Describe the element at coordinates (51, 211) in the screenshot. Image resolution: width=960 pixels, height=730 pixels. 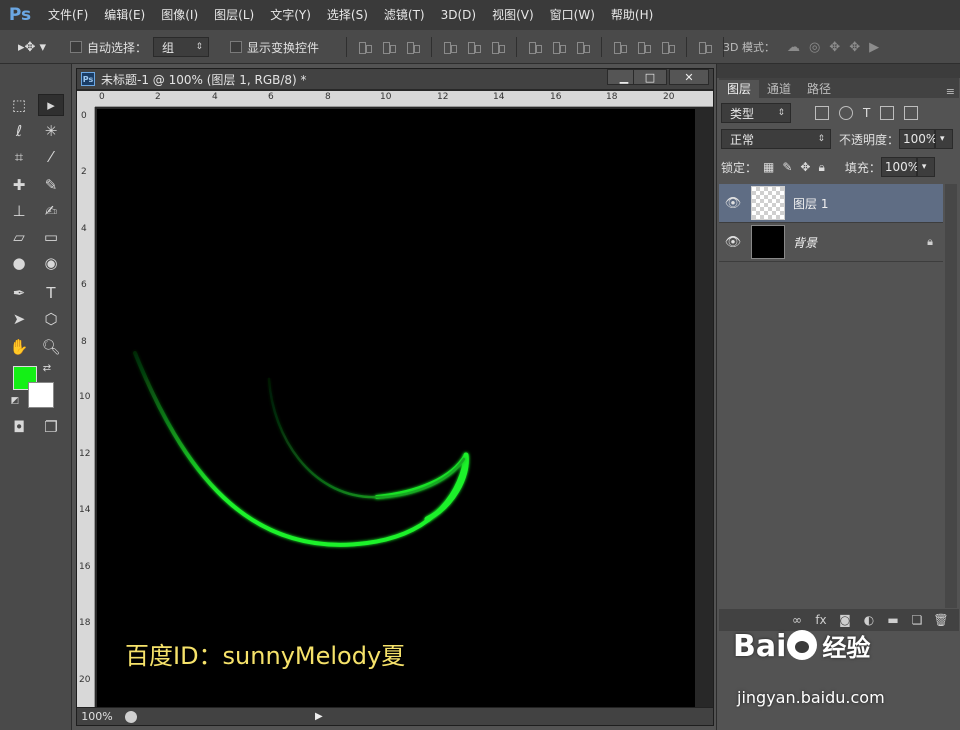
I see `history-brush-icon: ✍` at that location.